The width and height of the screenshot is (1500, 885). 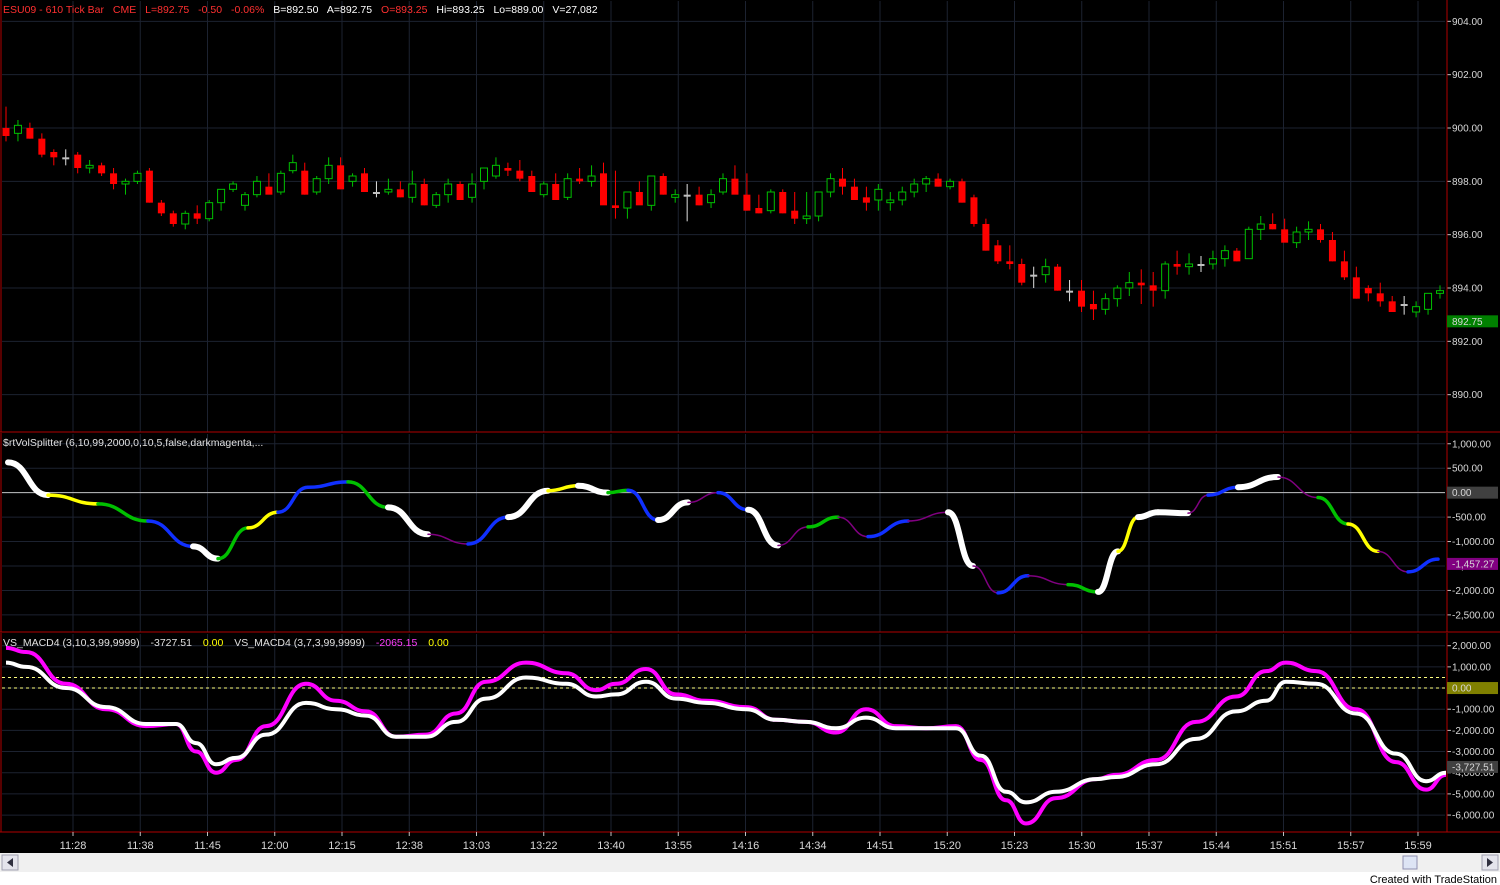 What do you see at coordinates (1149, 846) in the screenshot?
I see `time-label: 15:37` at bounding box center [1149, 846].